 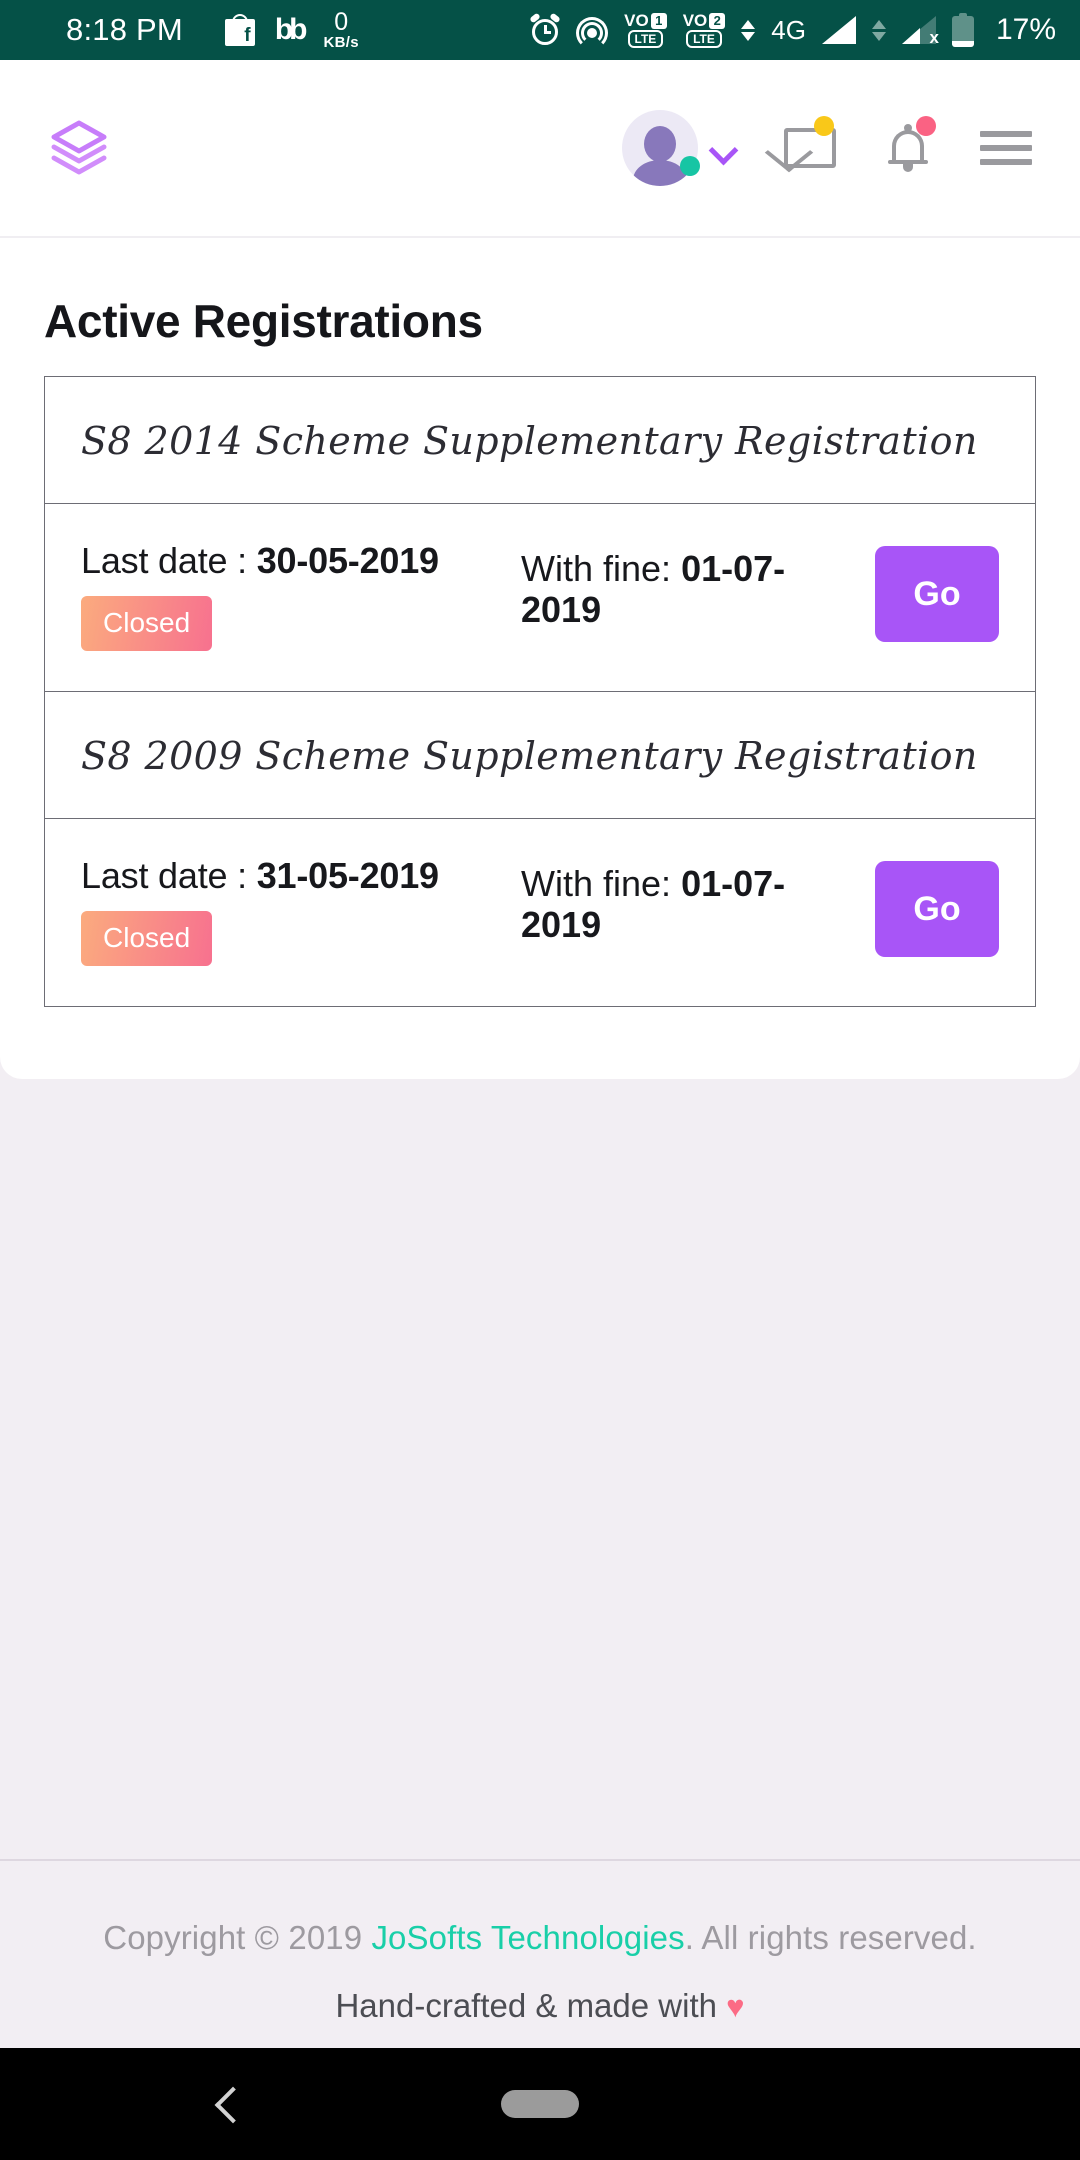 I want to click on status-bar-clock: 8:18 PM, so click(x=124, y=29).